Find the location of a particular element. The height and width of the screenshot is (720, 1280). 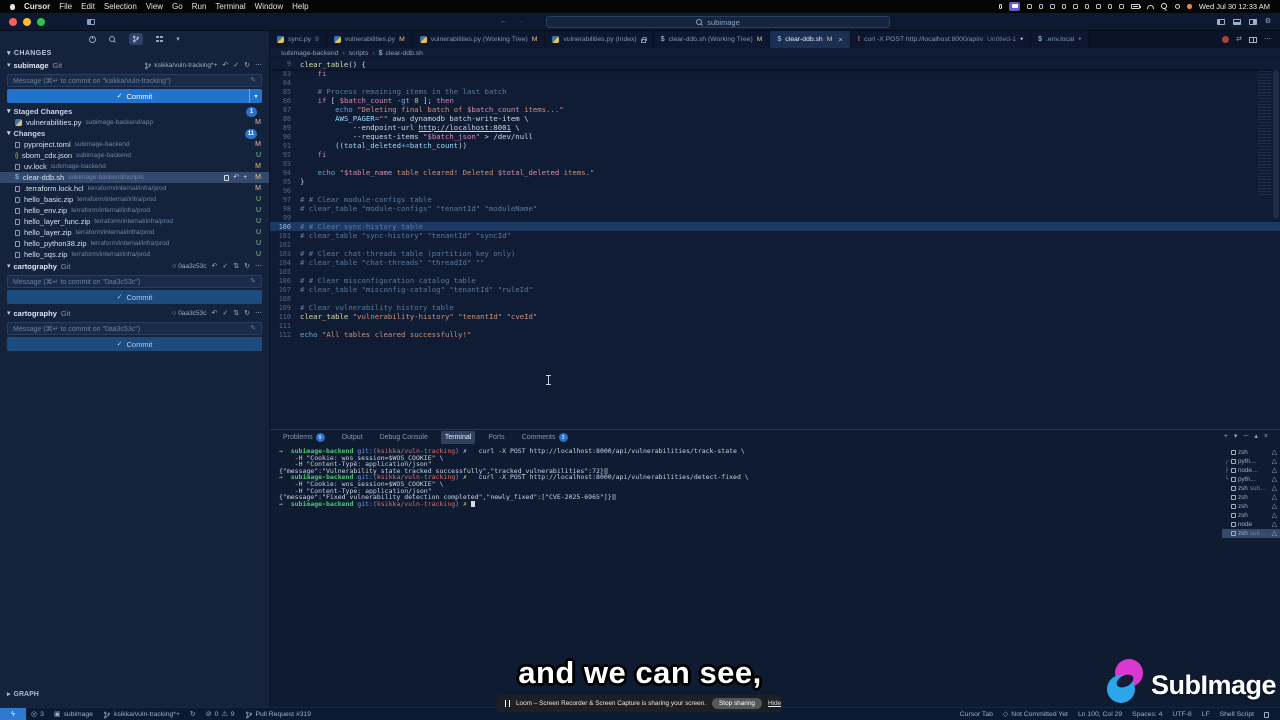

menu-item-selection: Selection is located at coordinates (120, 6).